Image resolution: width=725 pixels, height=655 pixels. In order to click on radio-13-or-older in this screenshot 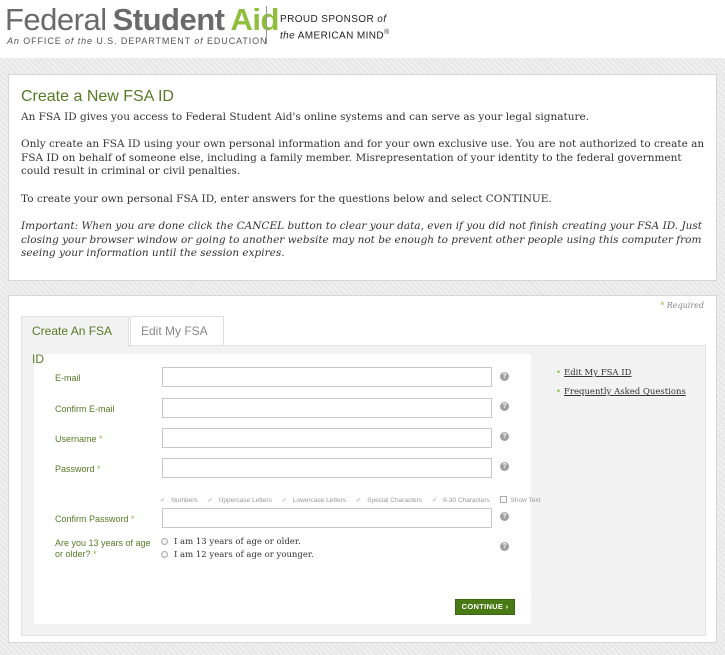, I will do `click(164, 541)`.